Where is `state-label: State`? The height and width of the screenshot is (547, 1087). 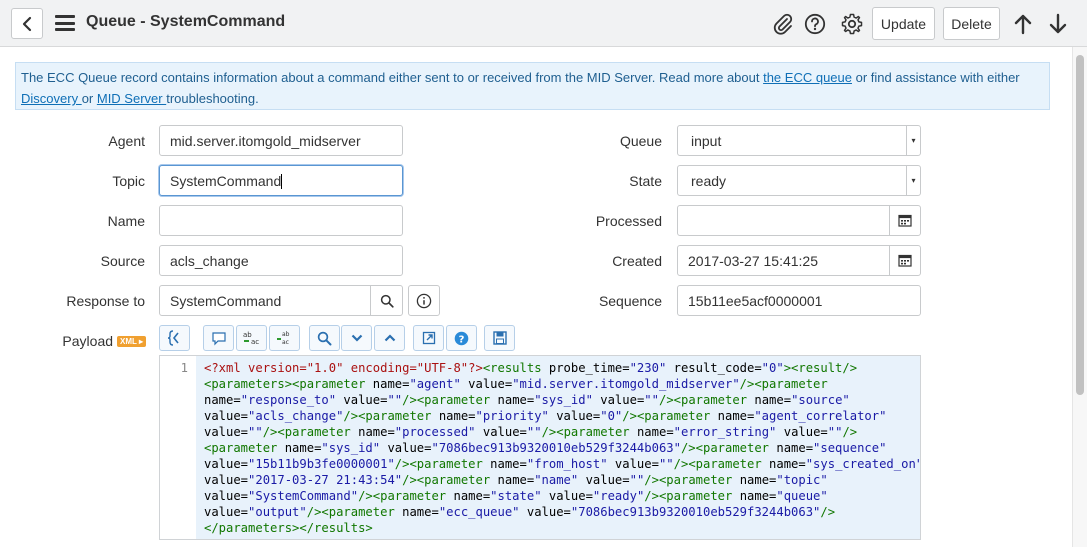
state-label: State is located at coordinates (645, 181).